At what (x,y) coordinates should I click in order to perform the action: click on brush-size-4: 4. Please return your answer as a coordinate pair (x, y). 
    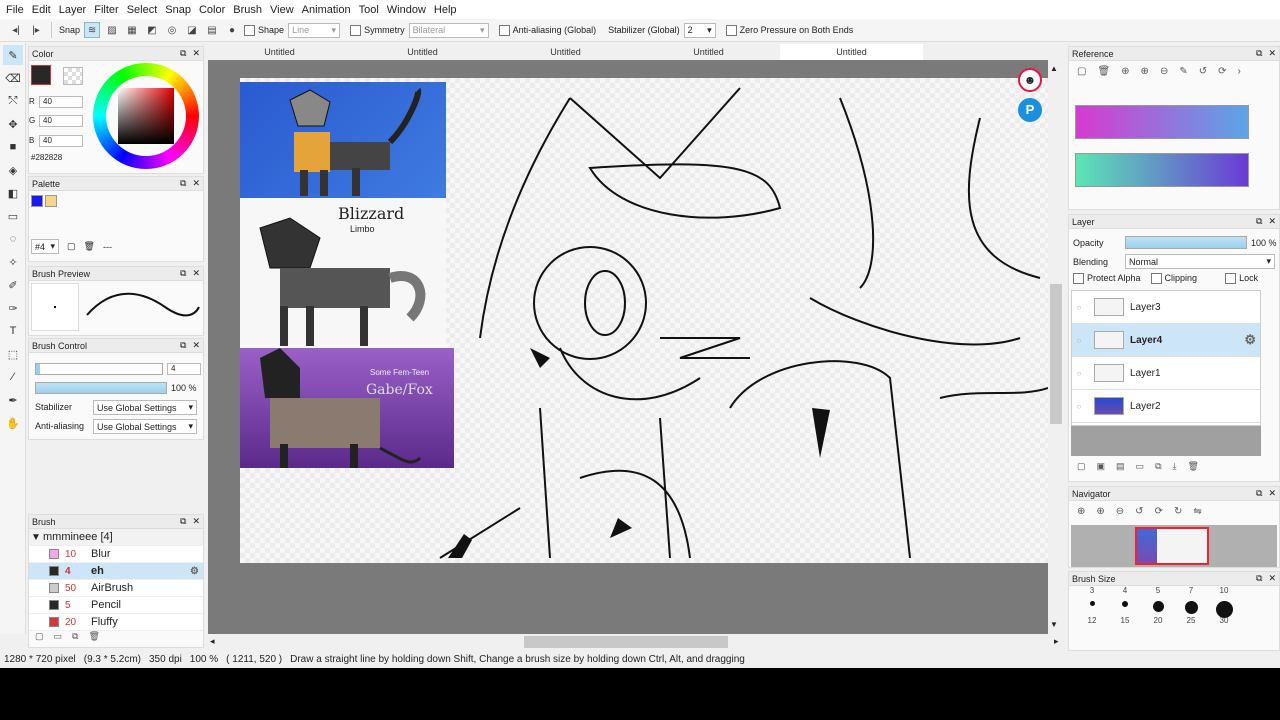
    Looking at the image, I should click on (1125, 597).